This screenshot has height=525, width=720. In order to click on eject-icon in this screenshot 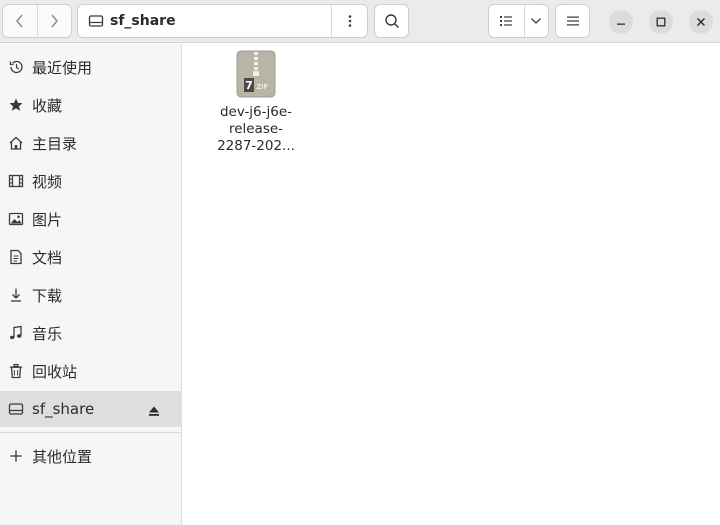, I will do `click(154, 411)`.